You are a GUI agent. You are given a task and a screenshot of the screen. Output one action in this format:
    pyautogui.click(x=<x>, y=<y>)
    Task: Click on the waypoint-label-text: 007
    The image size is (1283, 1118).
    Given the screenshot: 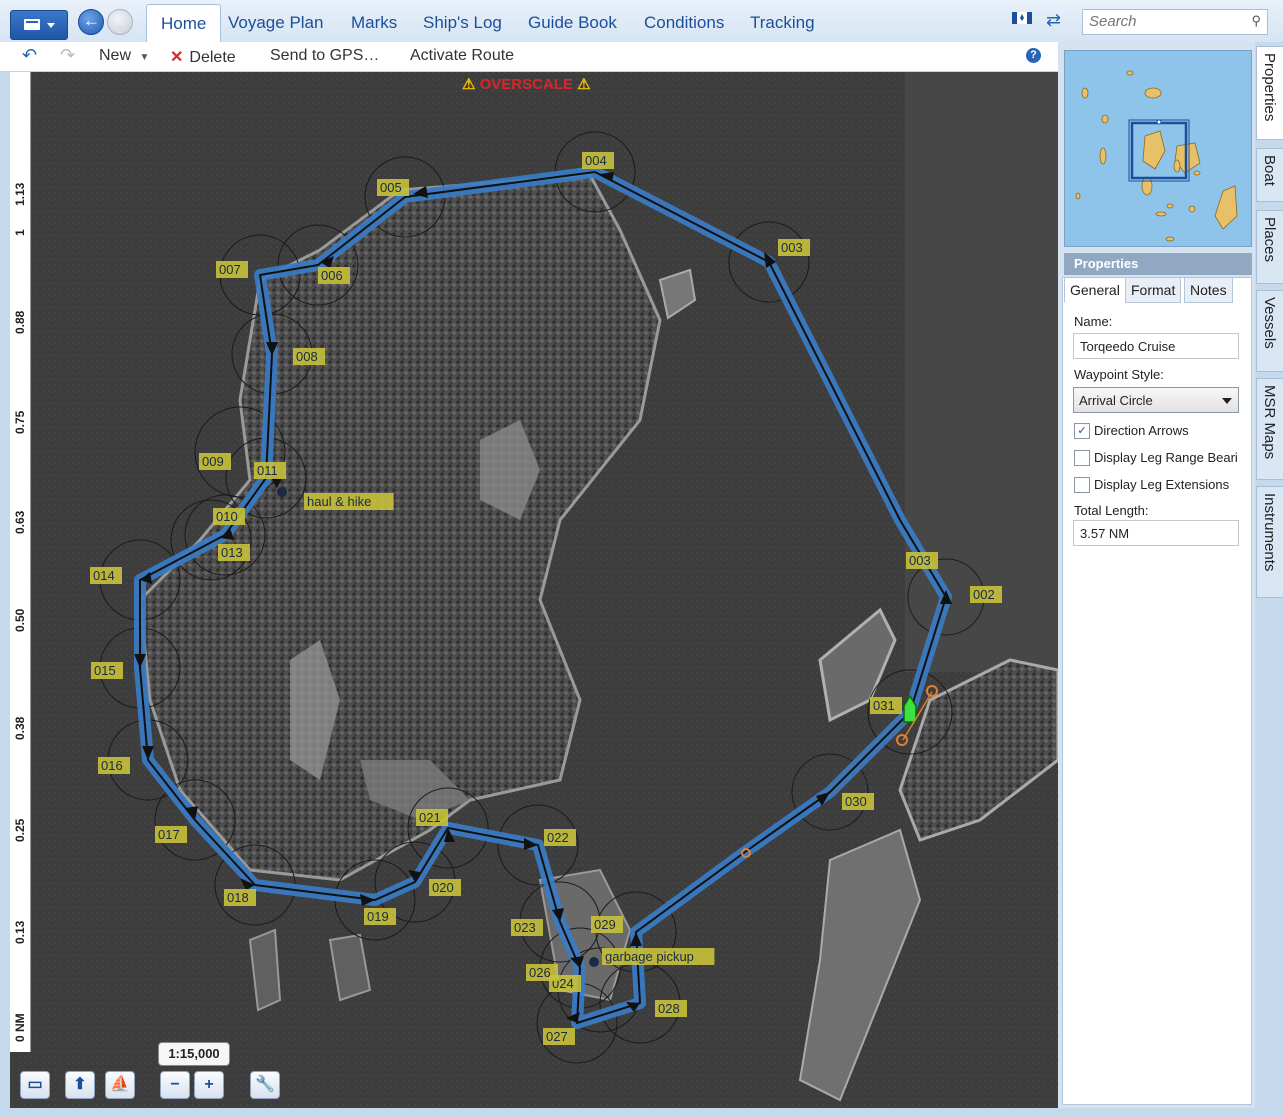 What is the action you would take?
    pyautogui.click(x=230, y=269)
    